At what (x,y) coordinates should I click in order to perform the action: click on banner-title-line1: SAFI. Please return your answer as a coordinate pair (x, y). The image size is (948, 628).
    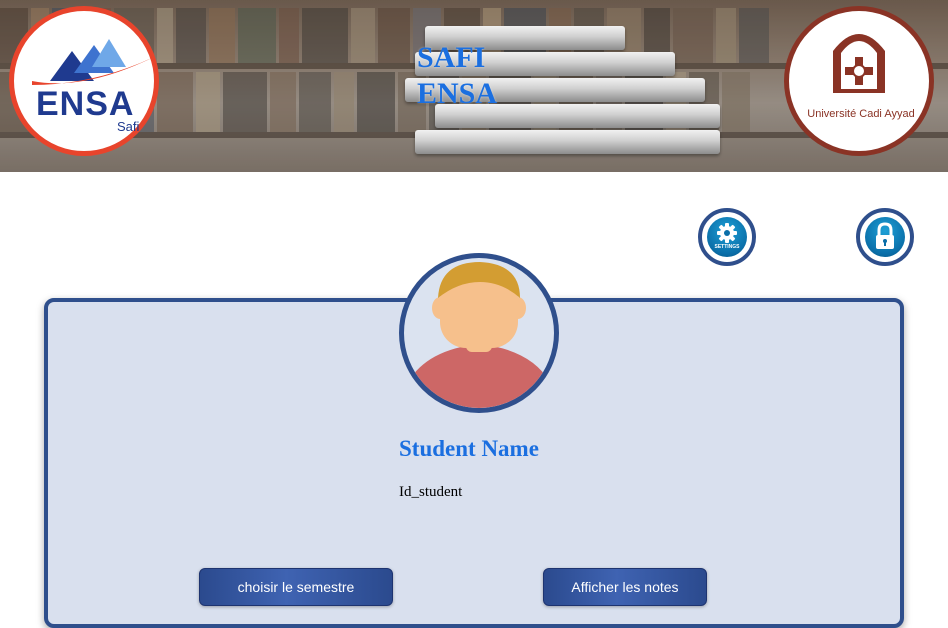
    Looking at the image, I should click on (451, 57).